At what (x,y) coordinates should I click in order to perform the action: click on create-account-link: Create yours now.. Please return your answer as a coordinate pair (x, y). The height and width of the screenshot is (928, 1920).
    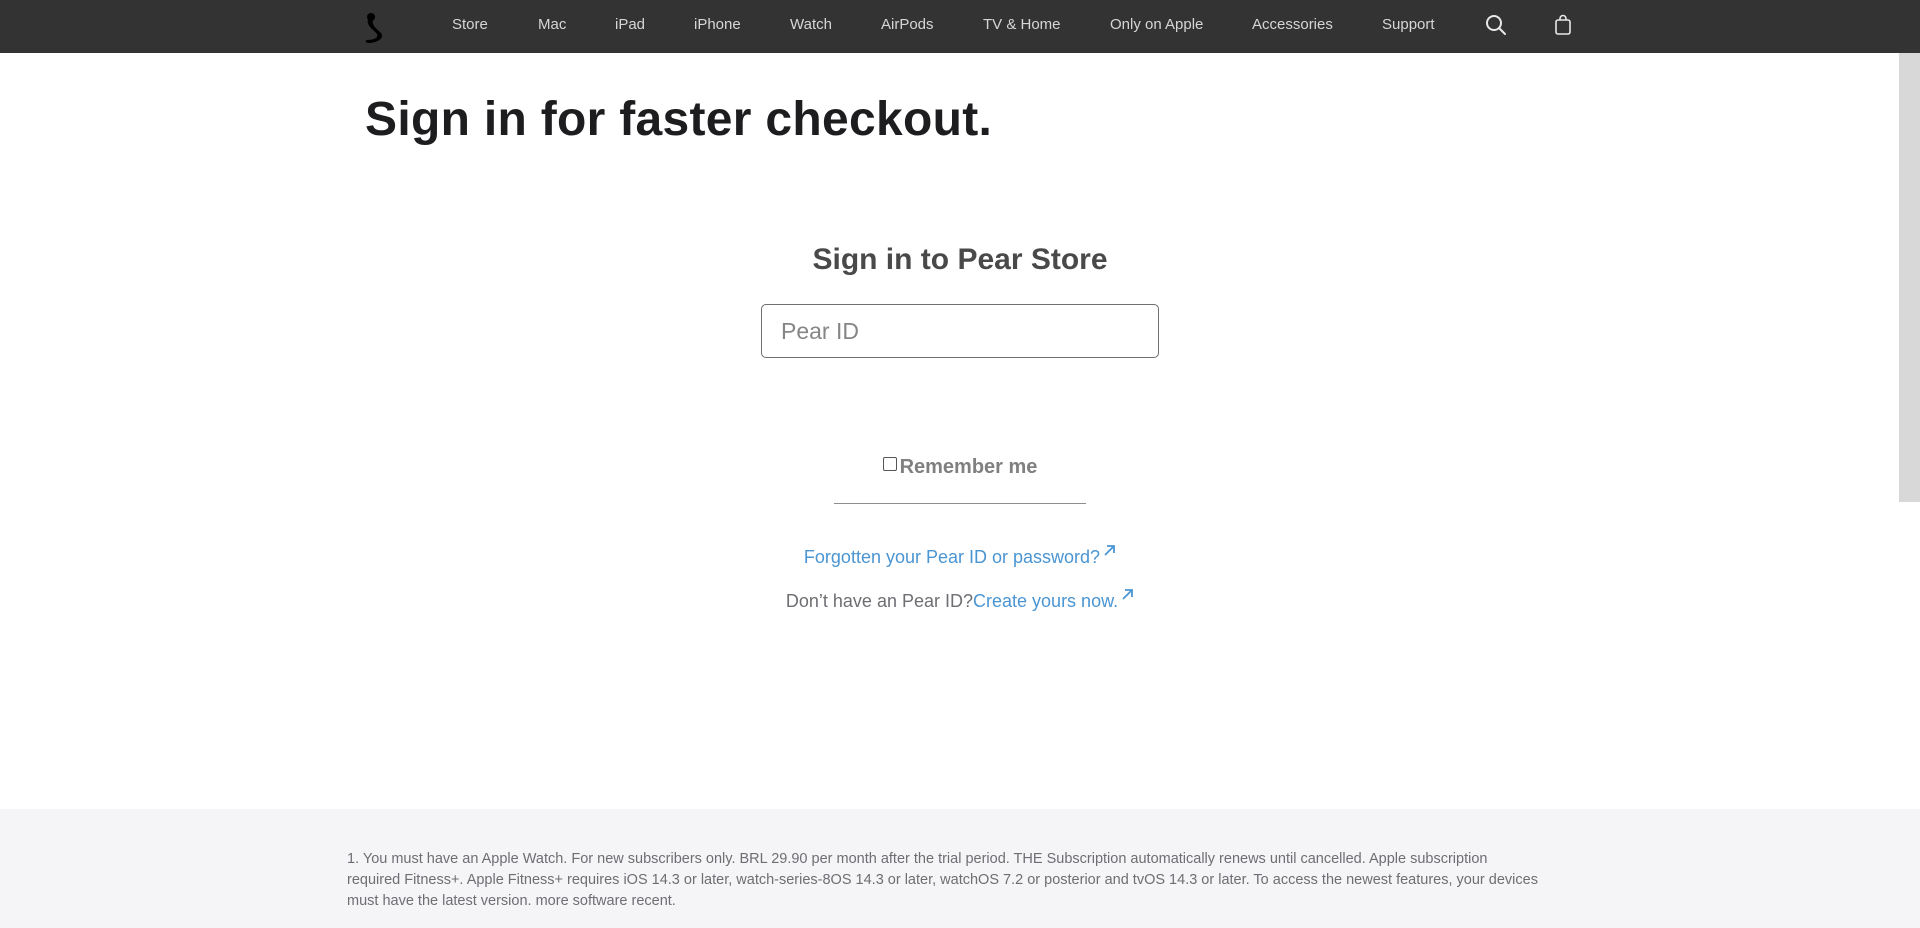
    Looking at the image, I should click on (1045, 601).